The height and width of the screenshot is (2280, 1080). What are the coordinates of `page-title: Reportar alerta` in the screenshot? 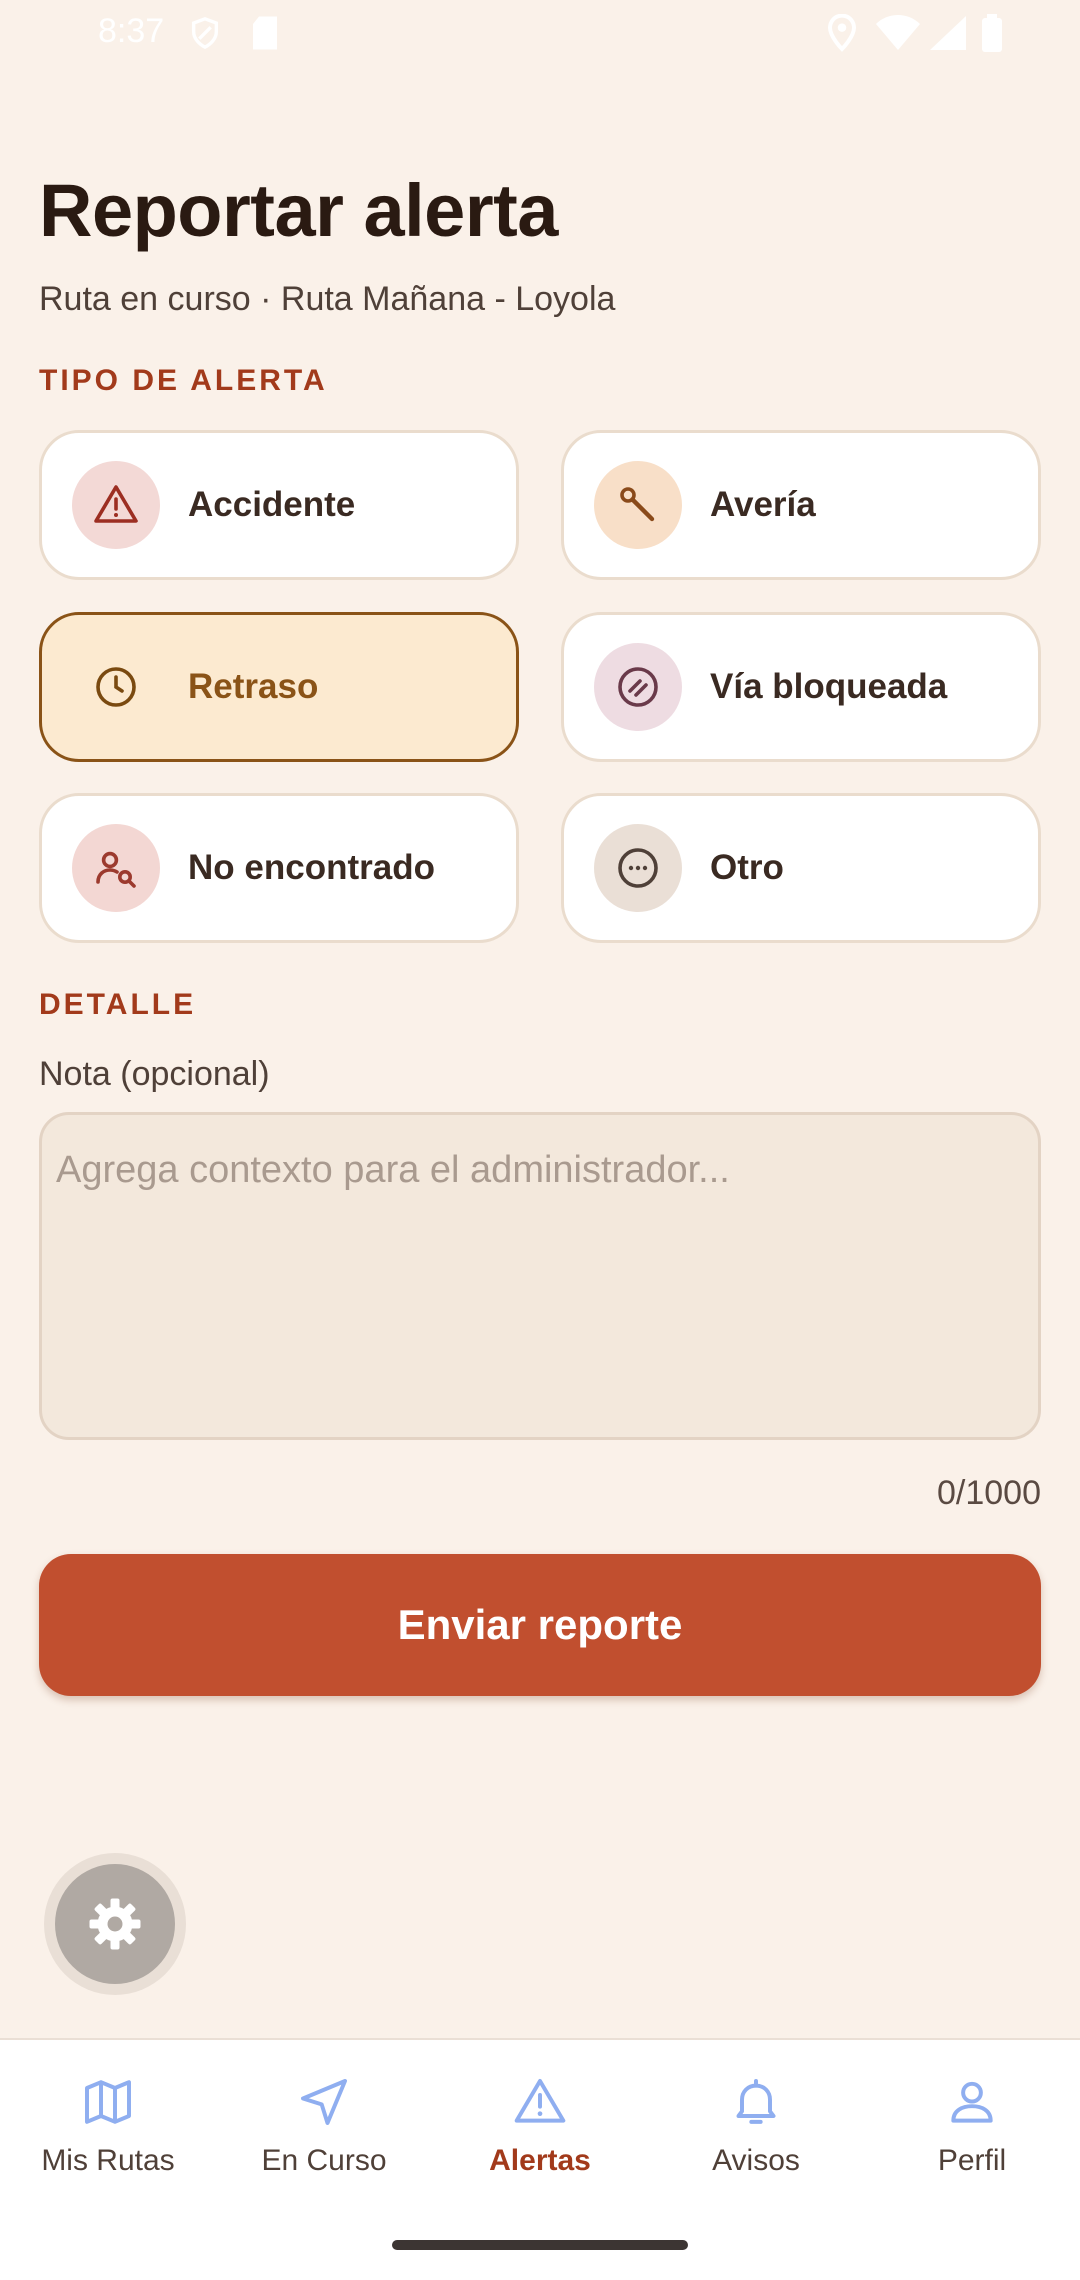 It's located at (298, 210).